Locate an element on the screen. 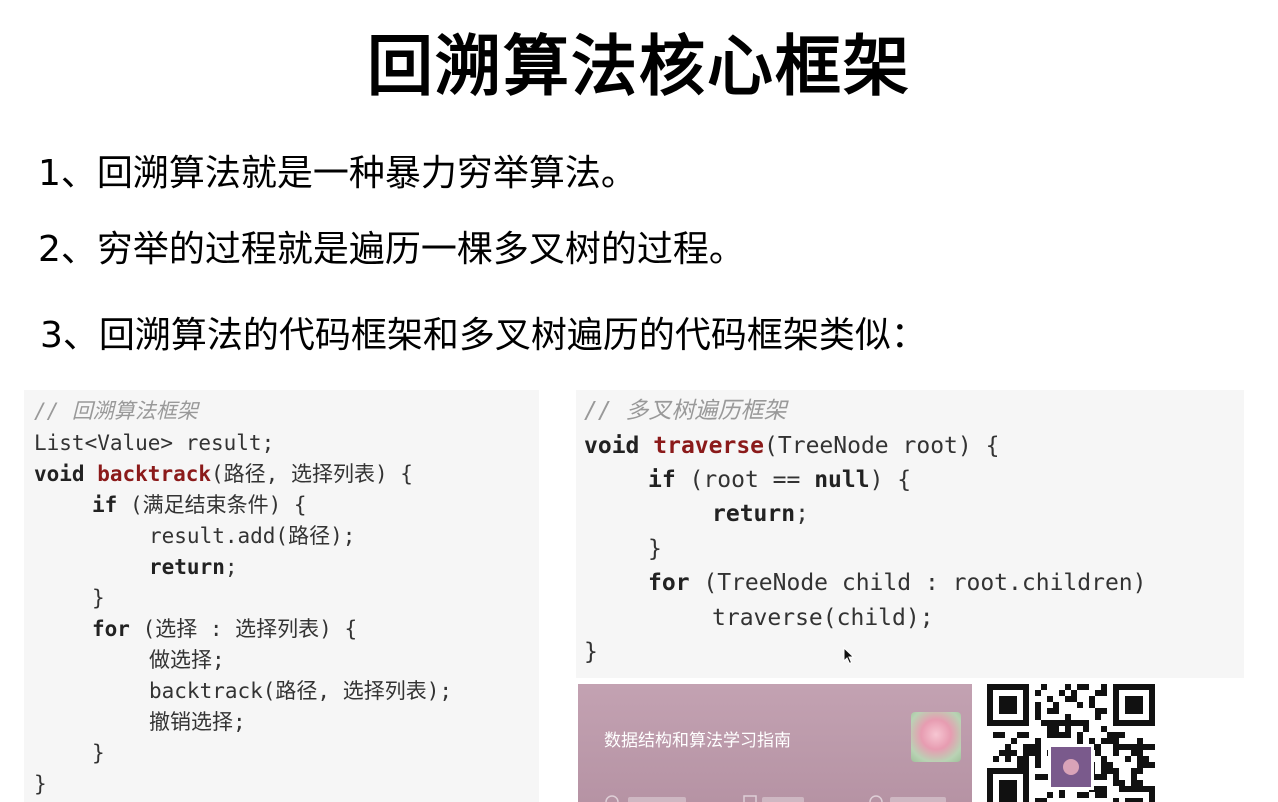 Image resolution: width=1278 pixels, height=802 pixels. point-3: 3、回溯算法的代码框架和多叉树遍历的代码框架类似： is located at coordinates (483, 335).